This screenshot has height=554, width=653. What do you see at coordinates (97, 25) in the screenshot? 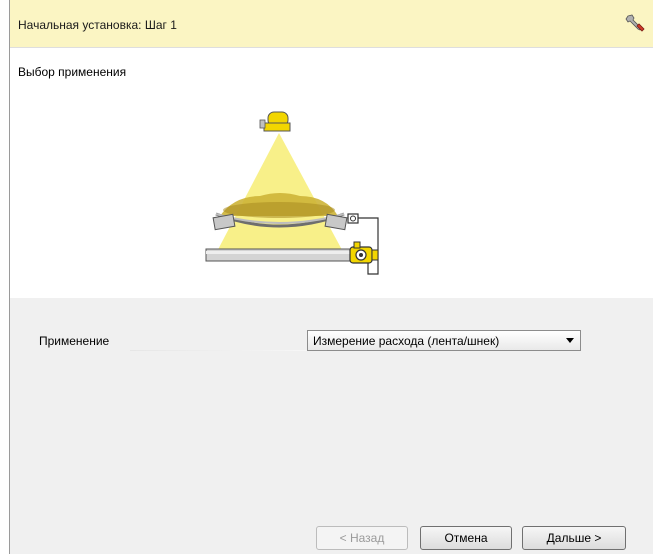
I see `wizard-title: Начальная установка: Шаг 1` at bounding box center [97, 25].